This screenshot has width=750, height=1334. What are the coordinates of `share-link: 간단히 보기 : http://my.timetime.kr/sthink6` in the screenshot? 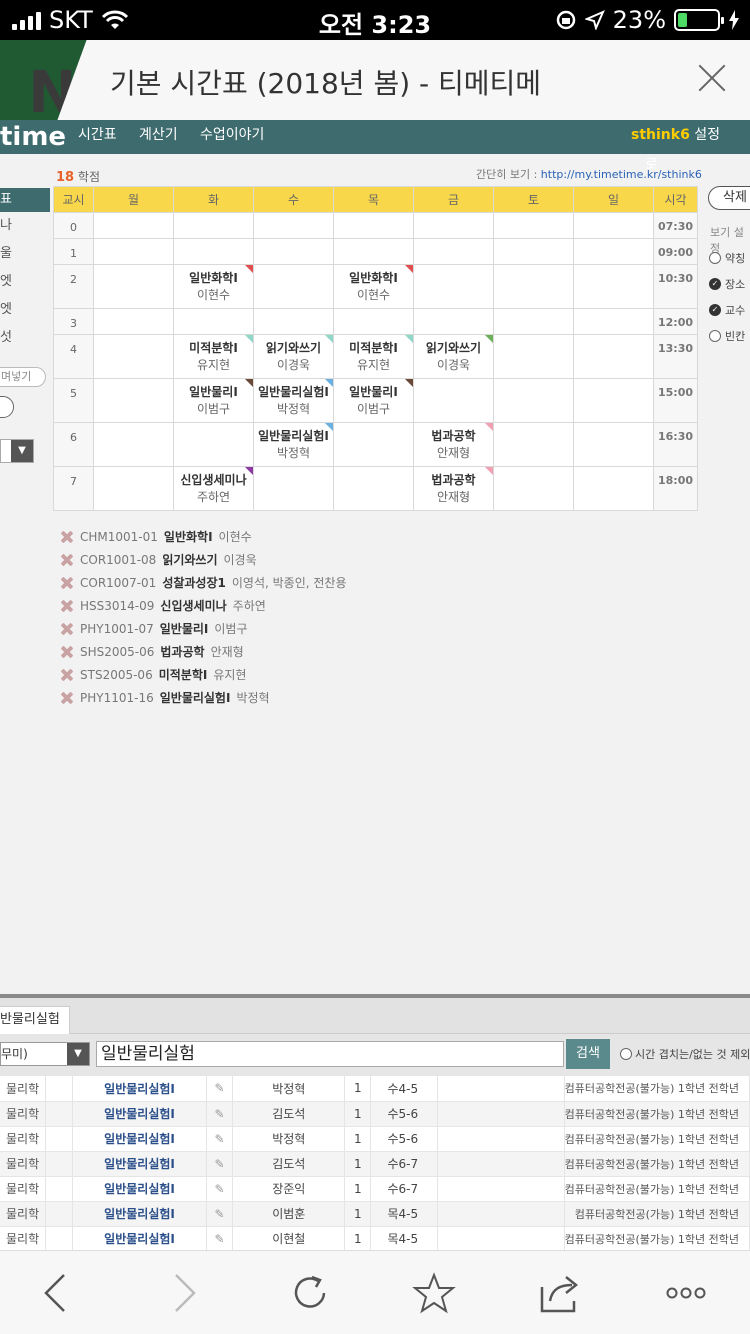 It's located at (589, 174).